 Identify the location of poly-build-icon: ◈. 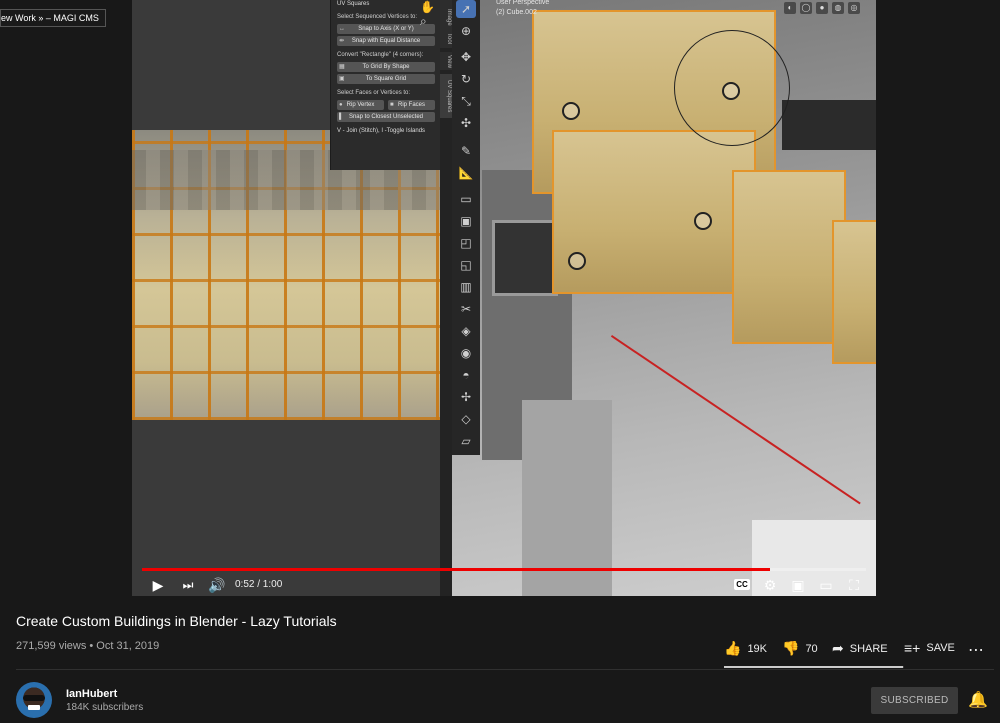
(466, 331).